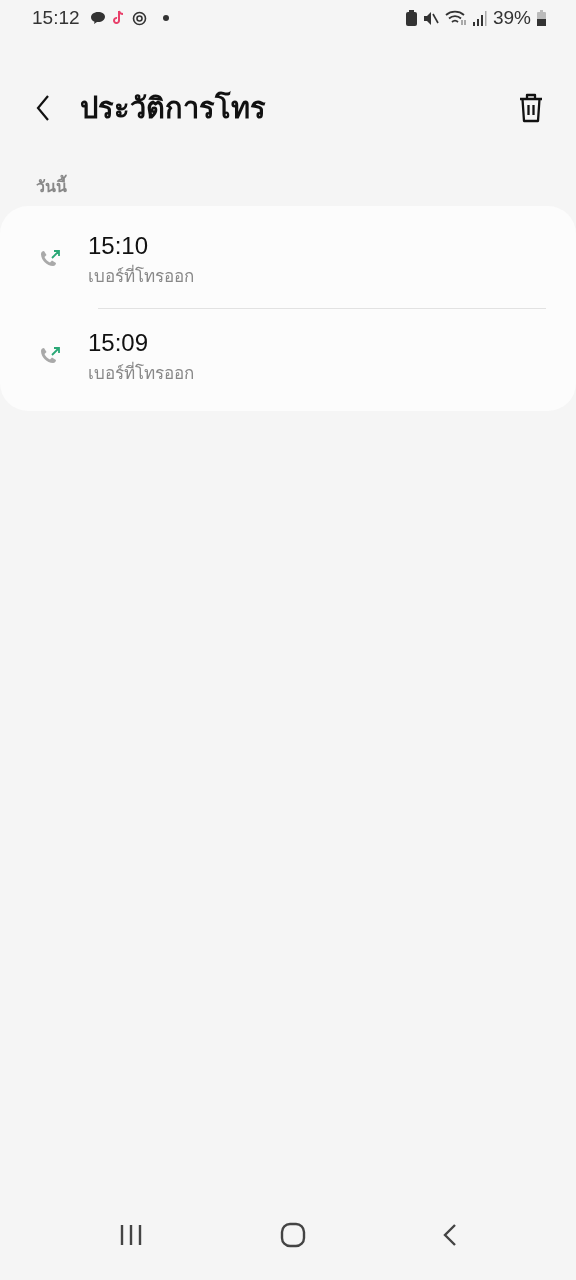 This screenshot has width=576, height=1280. Describe the element at coordinates (479, 18) in the screenshot. I see `signal-icon` at that location.